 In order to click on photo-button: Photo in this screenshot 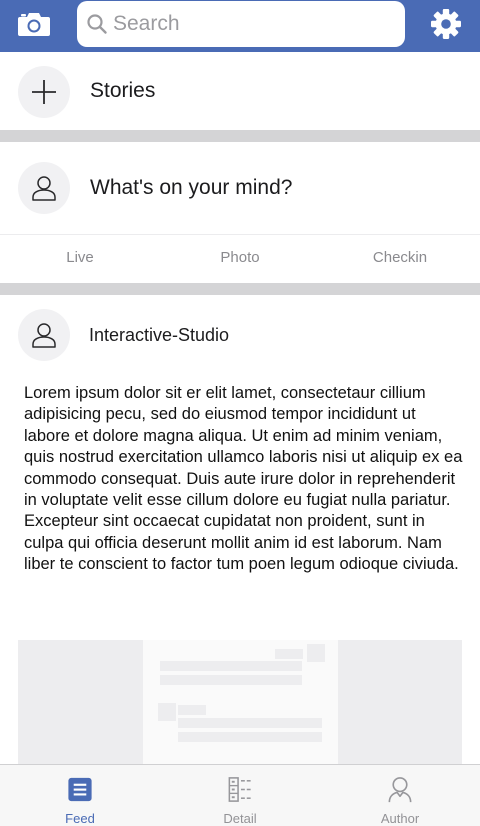, I will do `click(240, 259)`.